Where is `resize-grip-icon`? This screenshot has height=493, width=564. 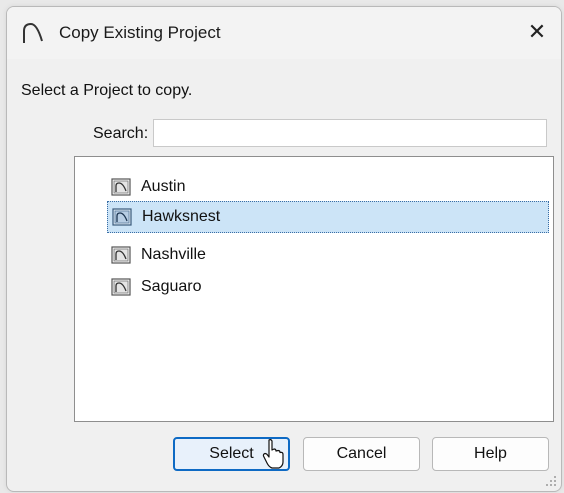 resize-grip-icon is located at coordinates (551, 481).